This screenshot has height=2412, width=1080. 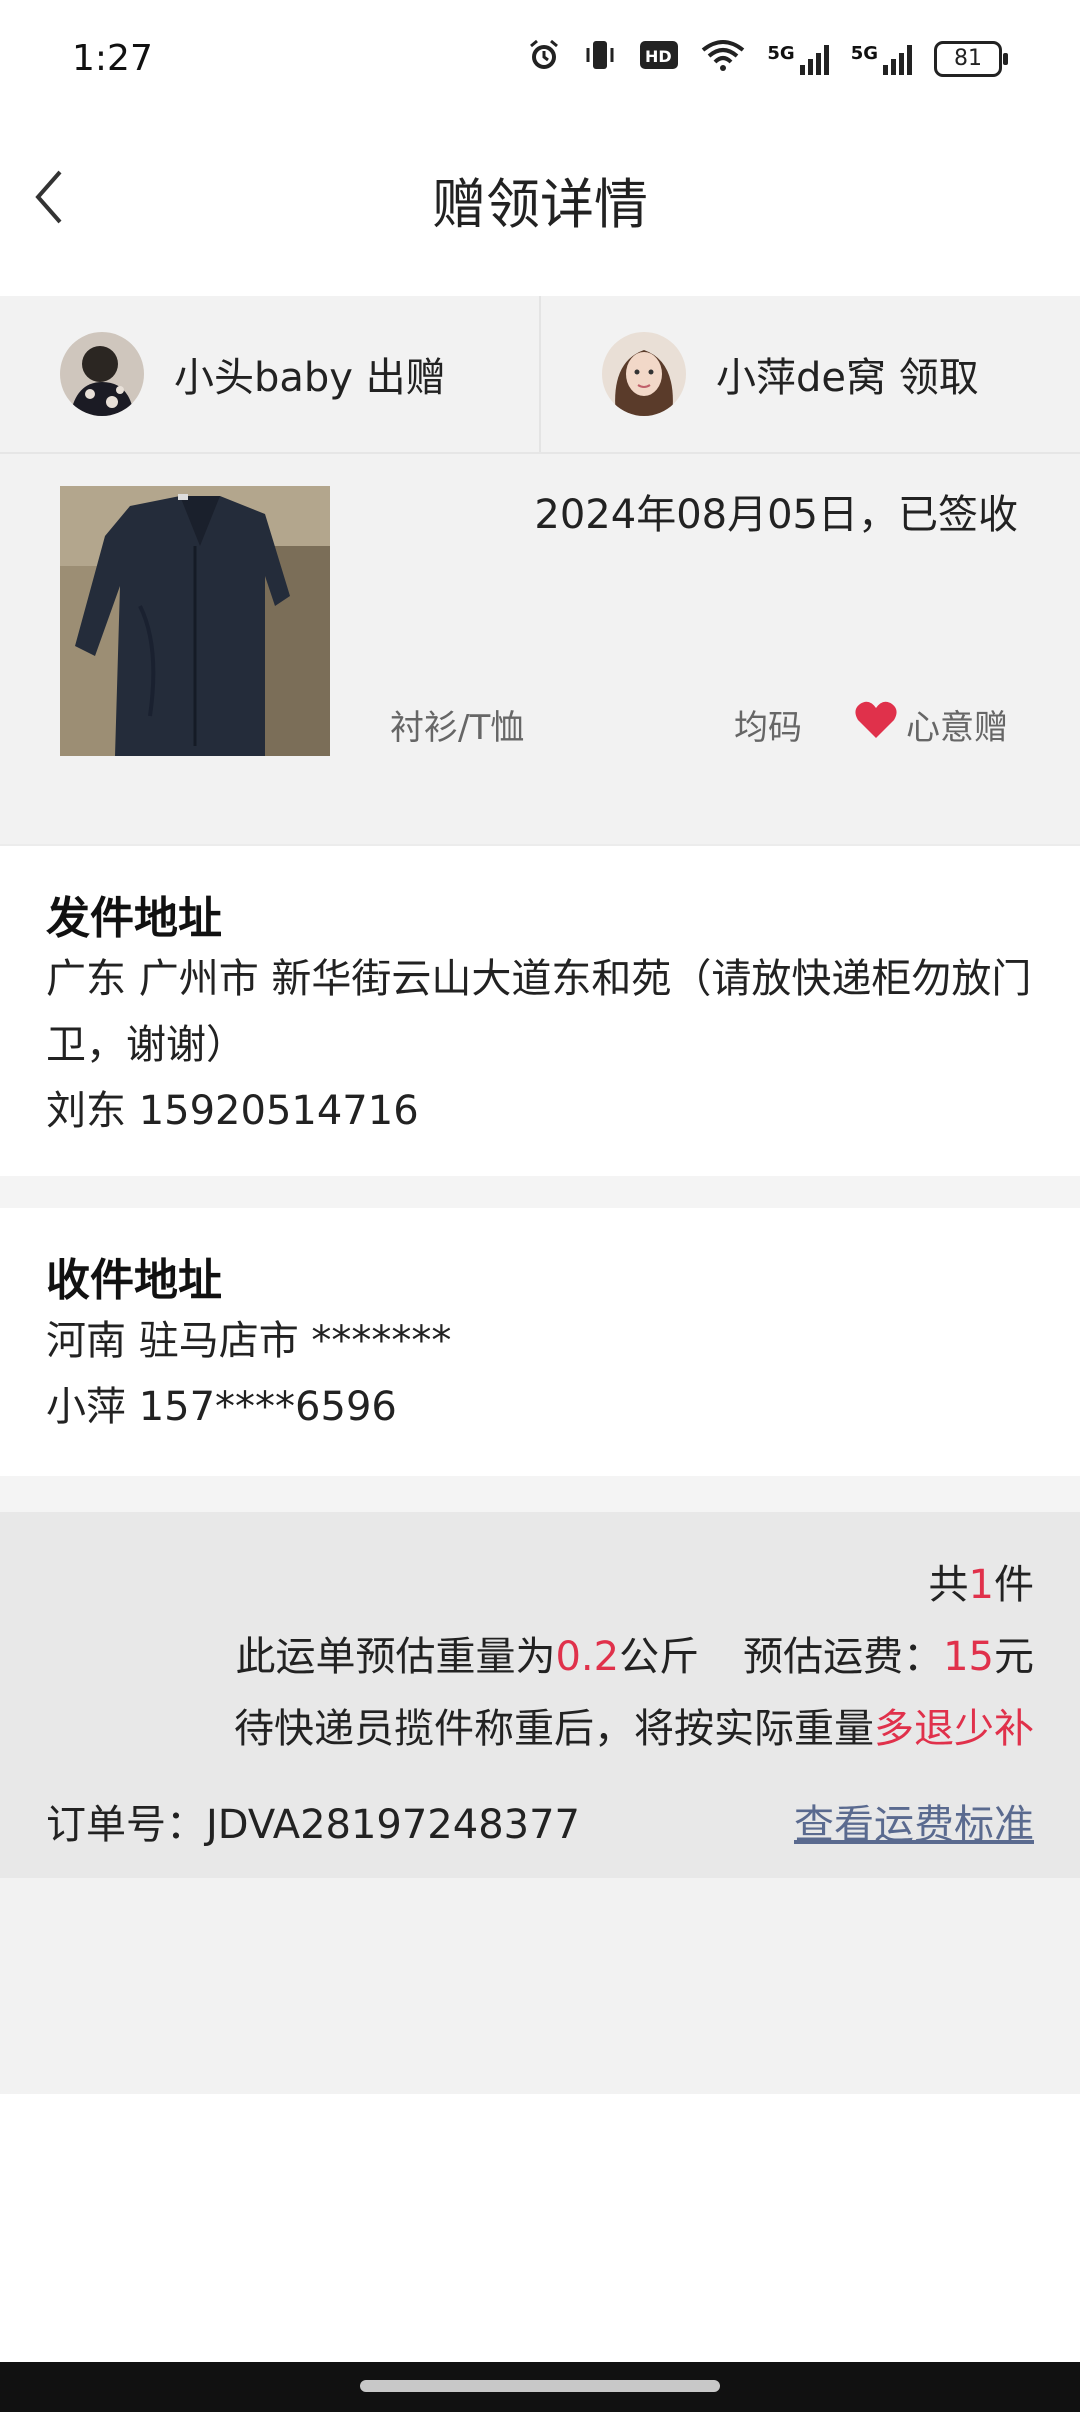 What do you see at coordinates (587, 1657) in the screenshot?
I see `weight-value: 0.2` at bounding box center [587, 1657].